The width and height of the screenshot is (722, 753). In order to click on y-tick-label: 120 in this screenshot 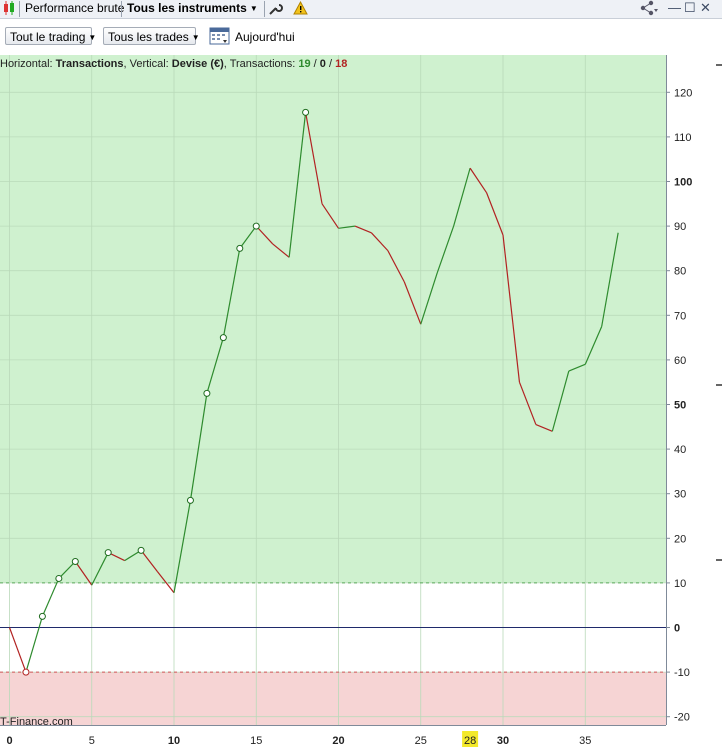, I will do `click(683, 93)`.